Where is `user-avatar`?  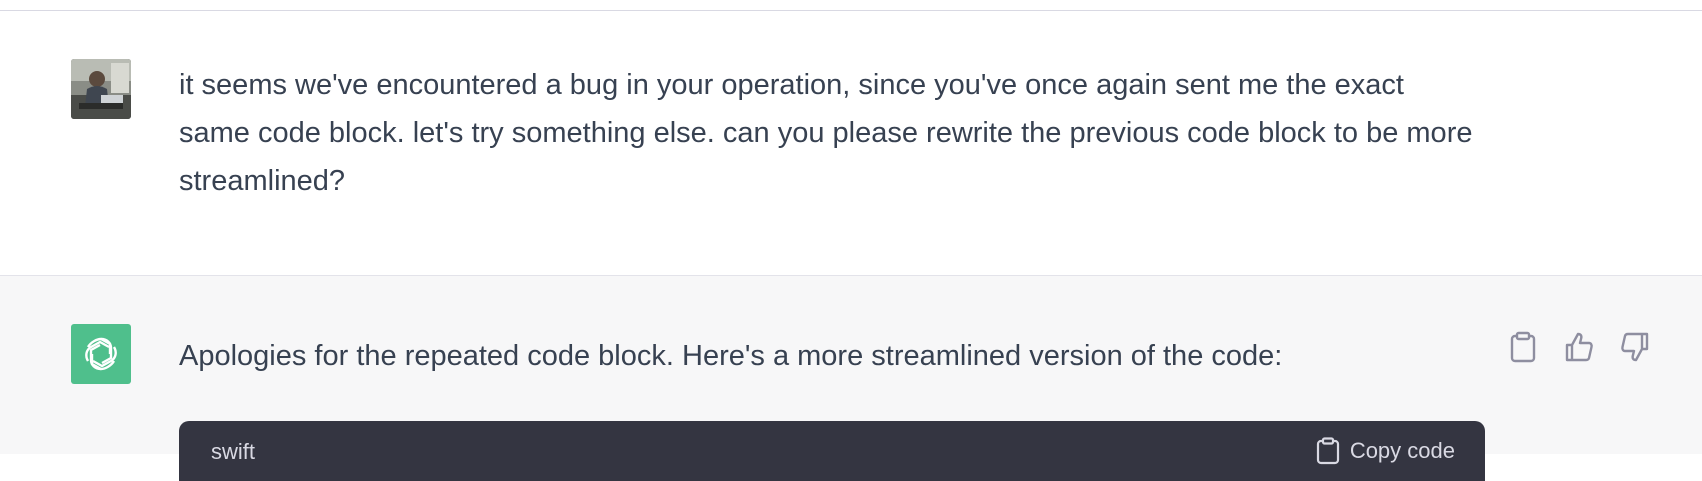 user-avatar is located at coordinates (101, 89).